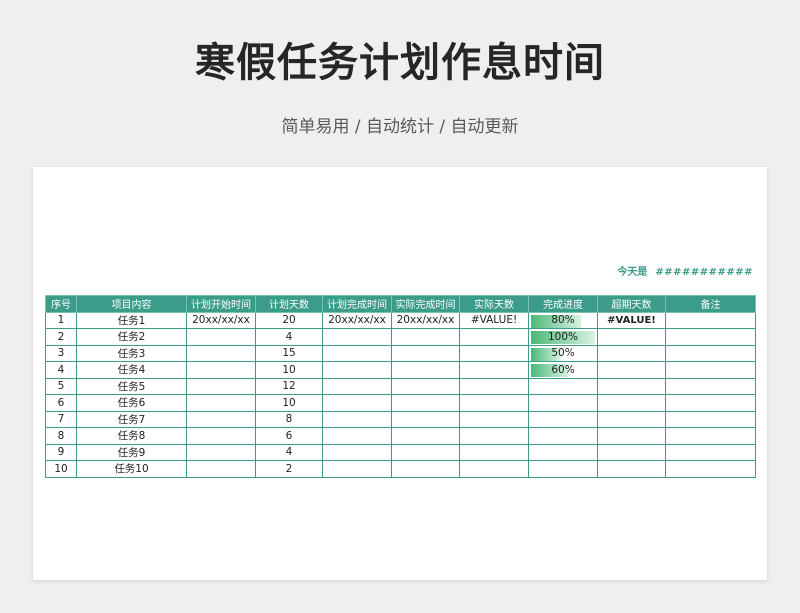  I want to click on cell-plan-days: 15, so click(289, 353).